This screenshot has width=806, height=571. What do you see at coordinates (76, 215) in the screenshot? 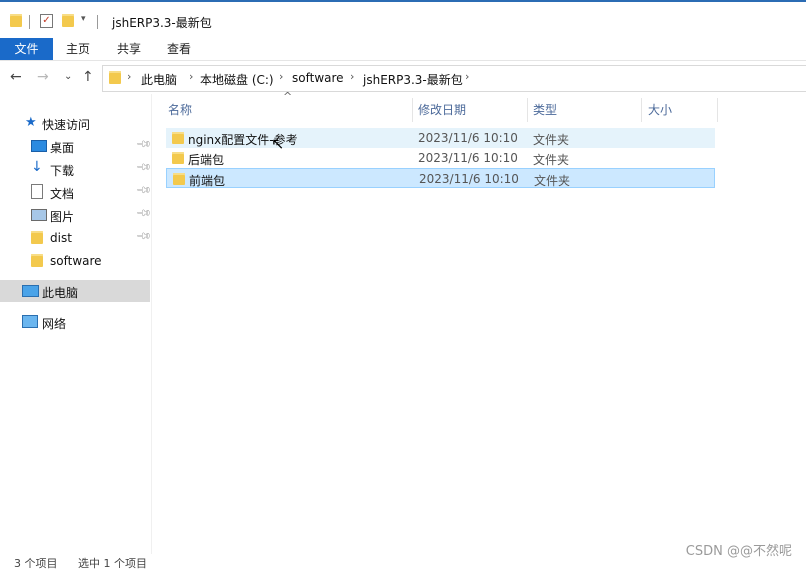
I see `sidebar-item-pictures: 图片 📌︎` at bounding box center [76, 215].